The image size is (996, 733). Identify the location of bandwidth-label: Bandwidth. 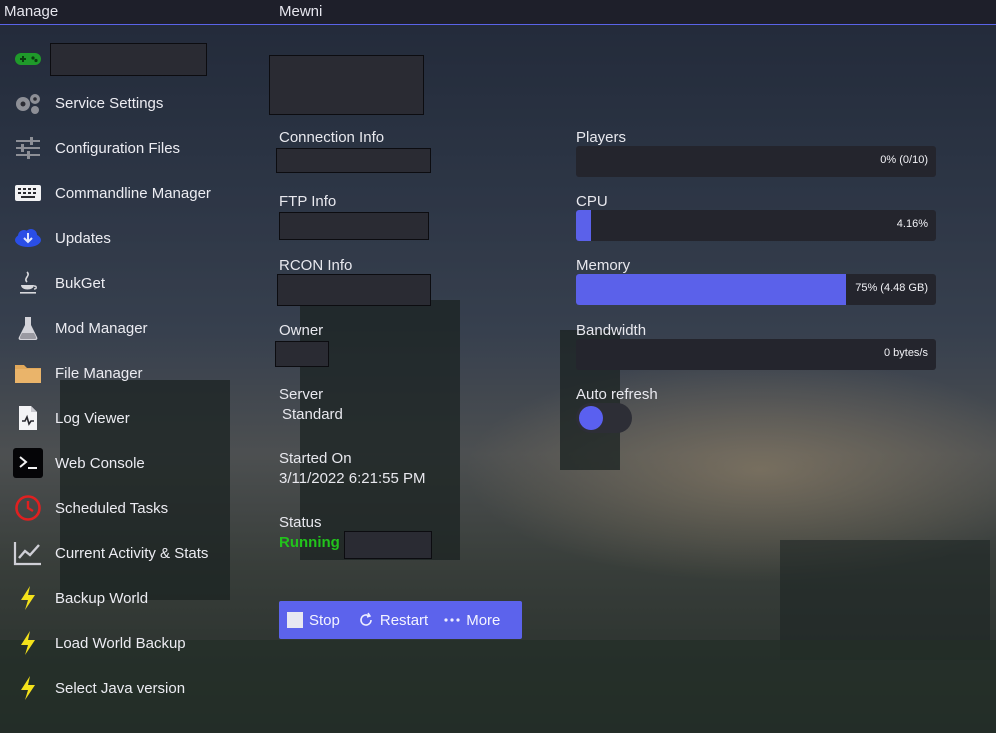
(611, 330).